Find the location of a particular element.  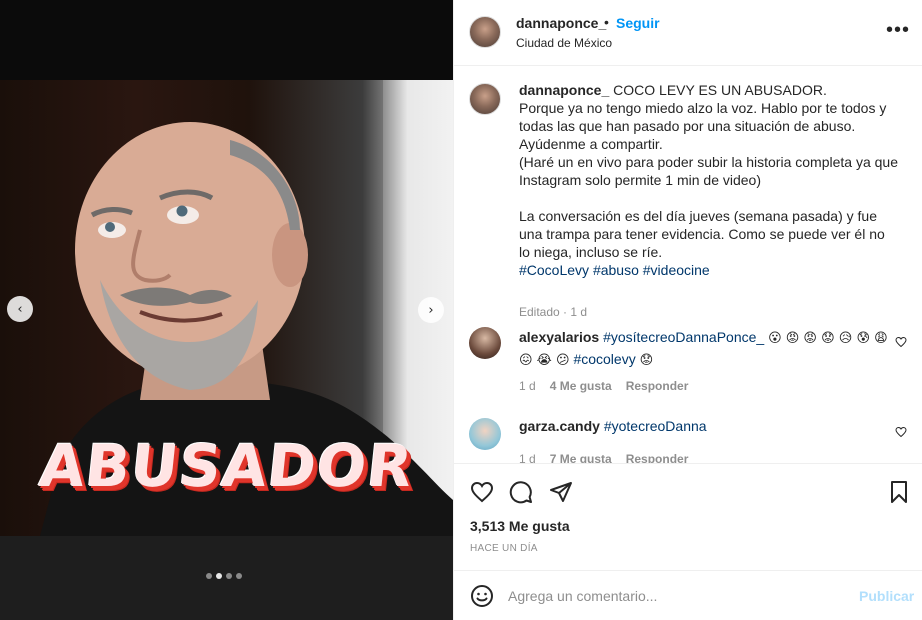

overlay-headline: ABUSADOR is located at coordinates (226, 466).